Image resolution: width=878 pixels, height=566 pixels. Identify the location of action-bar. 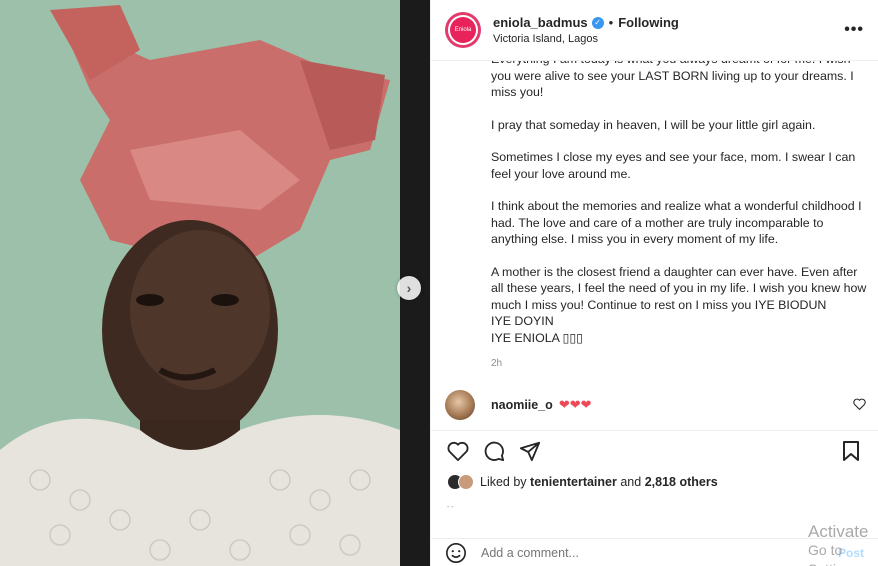
(654, 450).